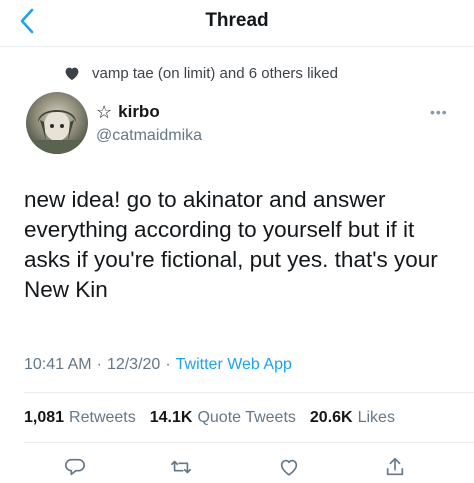  What do you see at coordinates (75, 467) in the screenshot?
I see `reply-icon` at bounding box center [75, 467].